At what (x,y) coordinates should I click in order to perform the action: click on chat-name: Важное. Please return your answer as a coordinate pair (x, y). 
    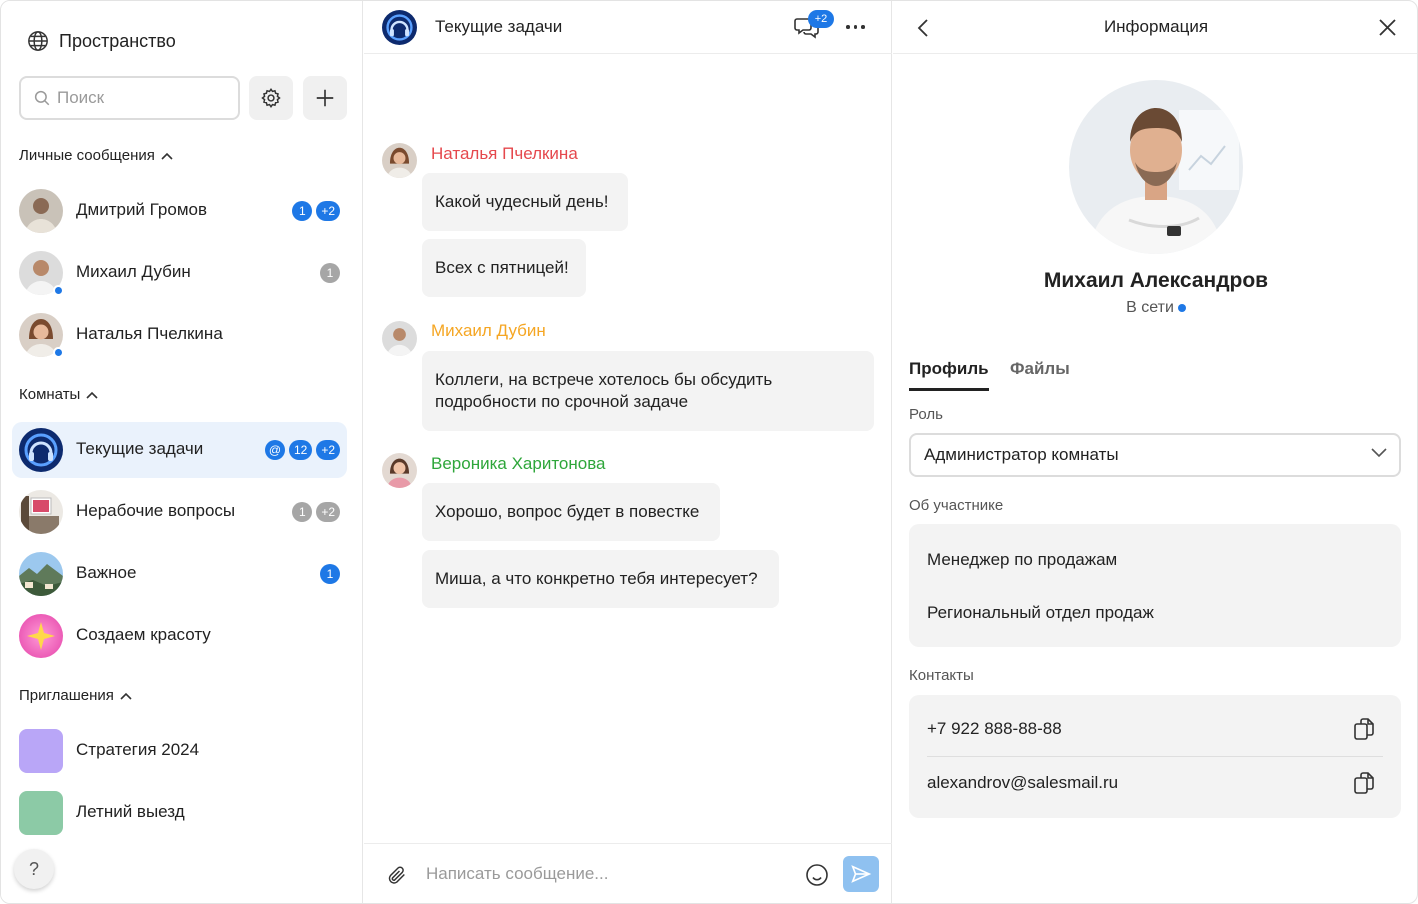
    Looking at the image, I should click on (106, 572).